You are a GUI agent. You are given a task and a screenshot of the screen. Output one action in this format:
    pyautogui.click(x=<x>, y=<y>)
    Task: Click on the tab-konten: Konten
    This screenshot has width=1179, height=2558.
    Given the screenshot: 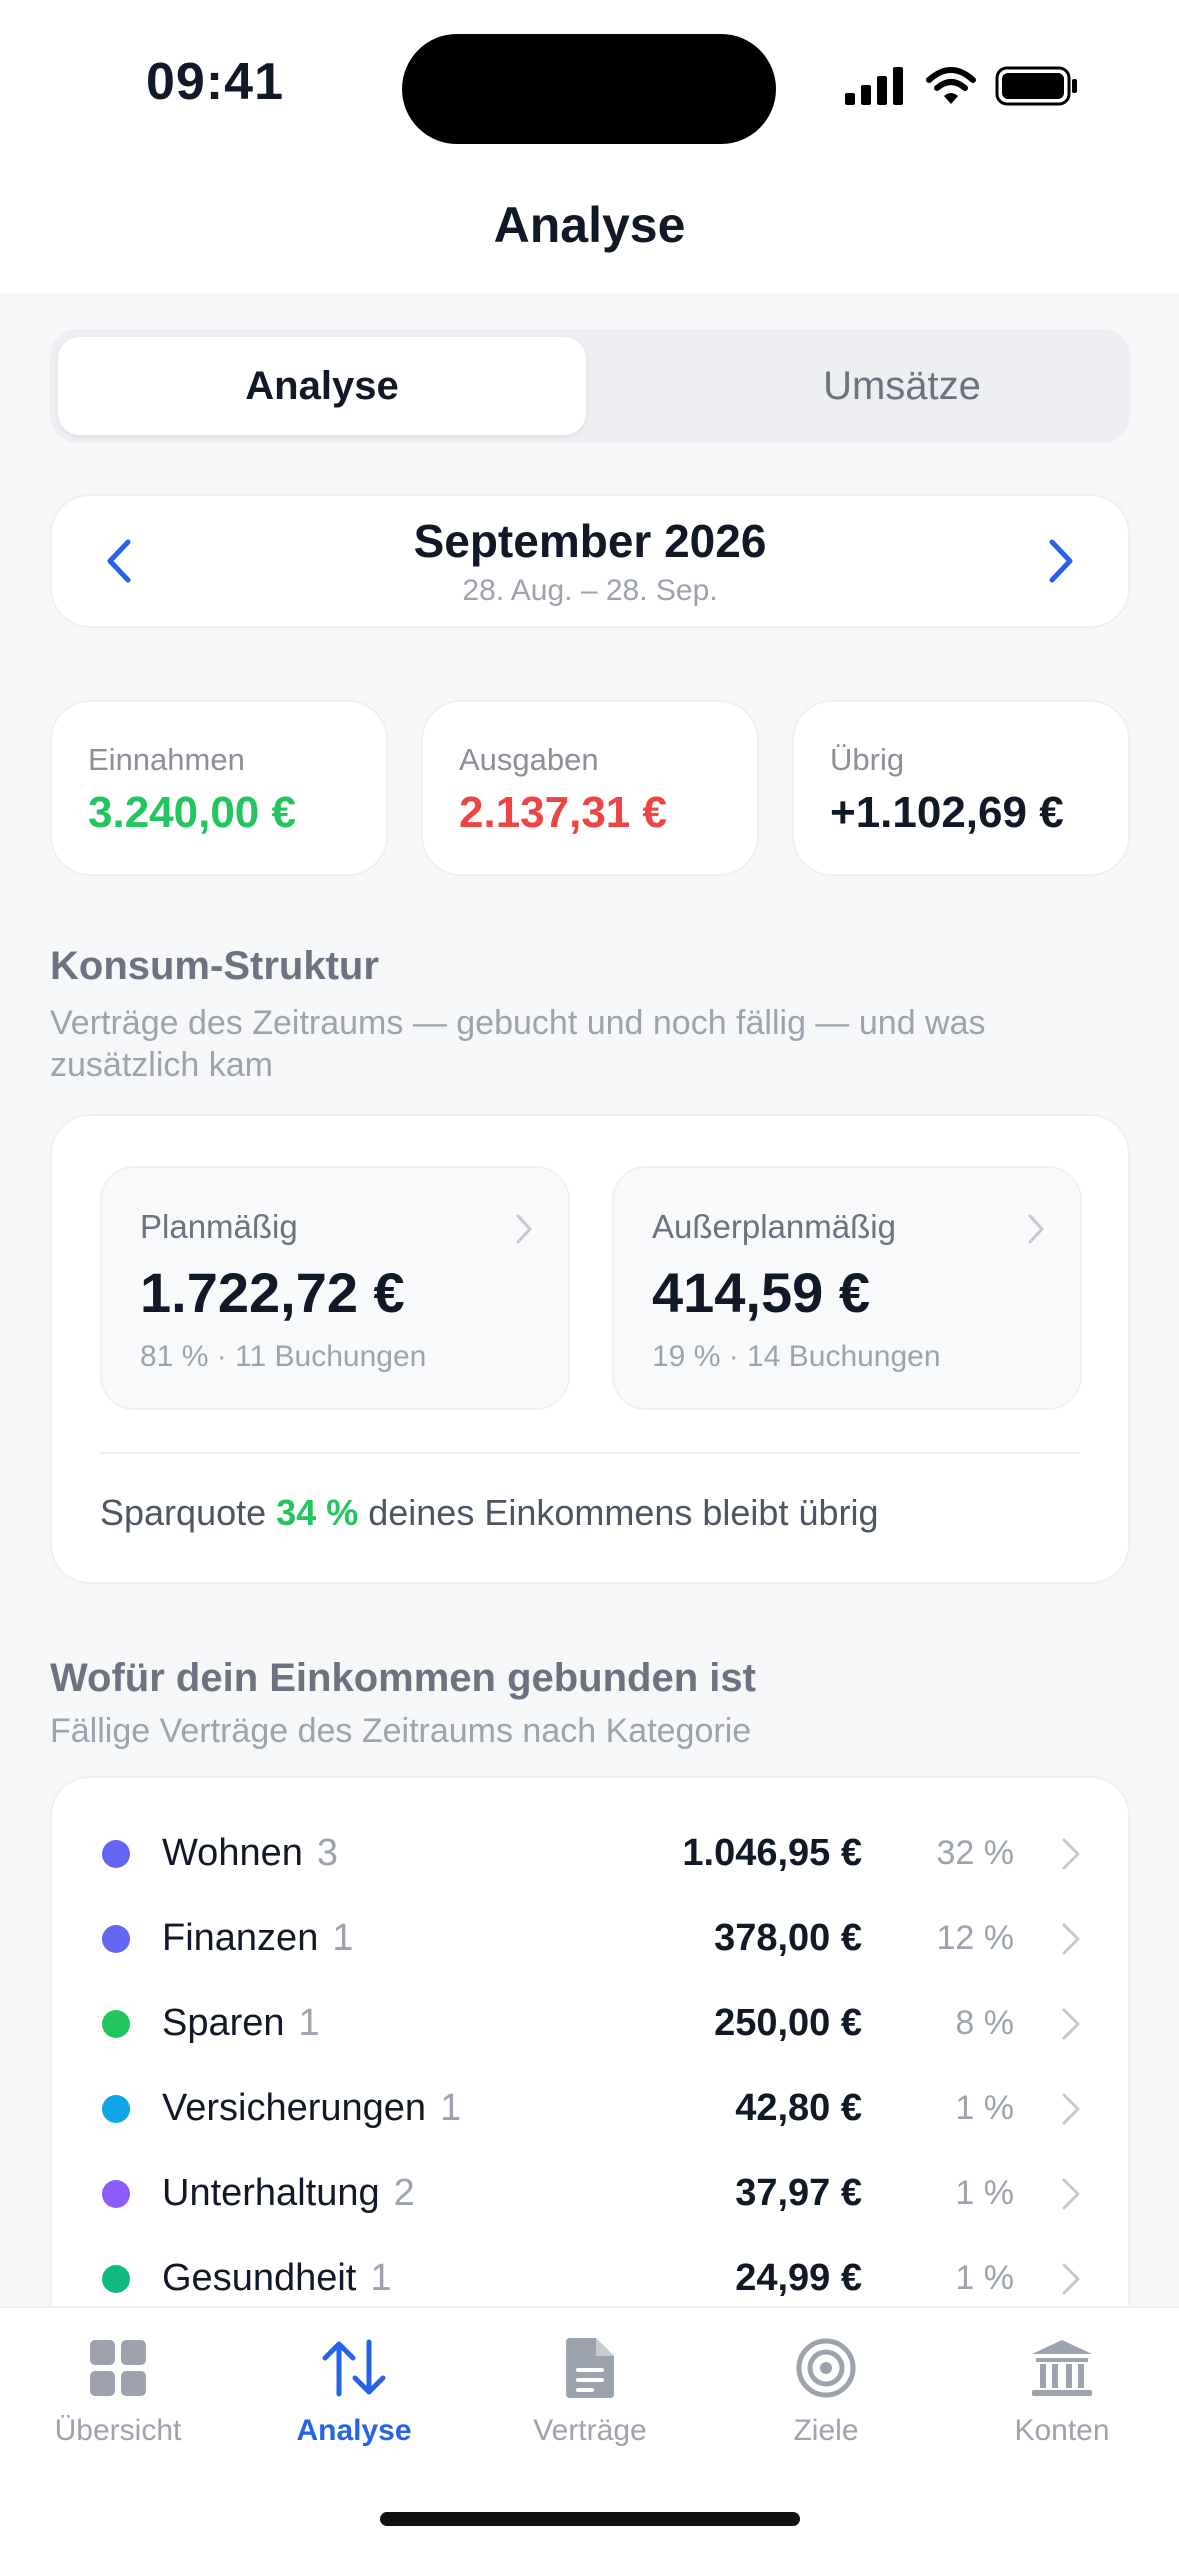 What is the action you would take?
    pyautogui.click(x=1061, y=2388)
    